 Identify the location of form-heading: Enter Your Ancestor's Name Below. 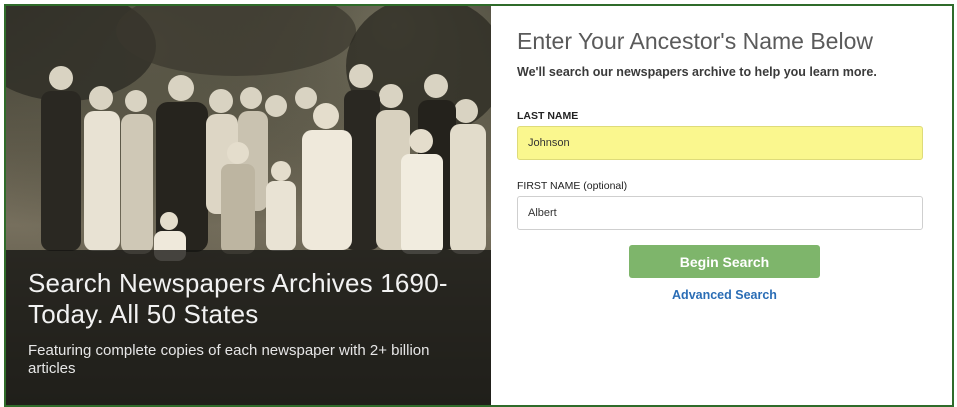
(695, 41).